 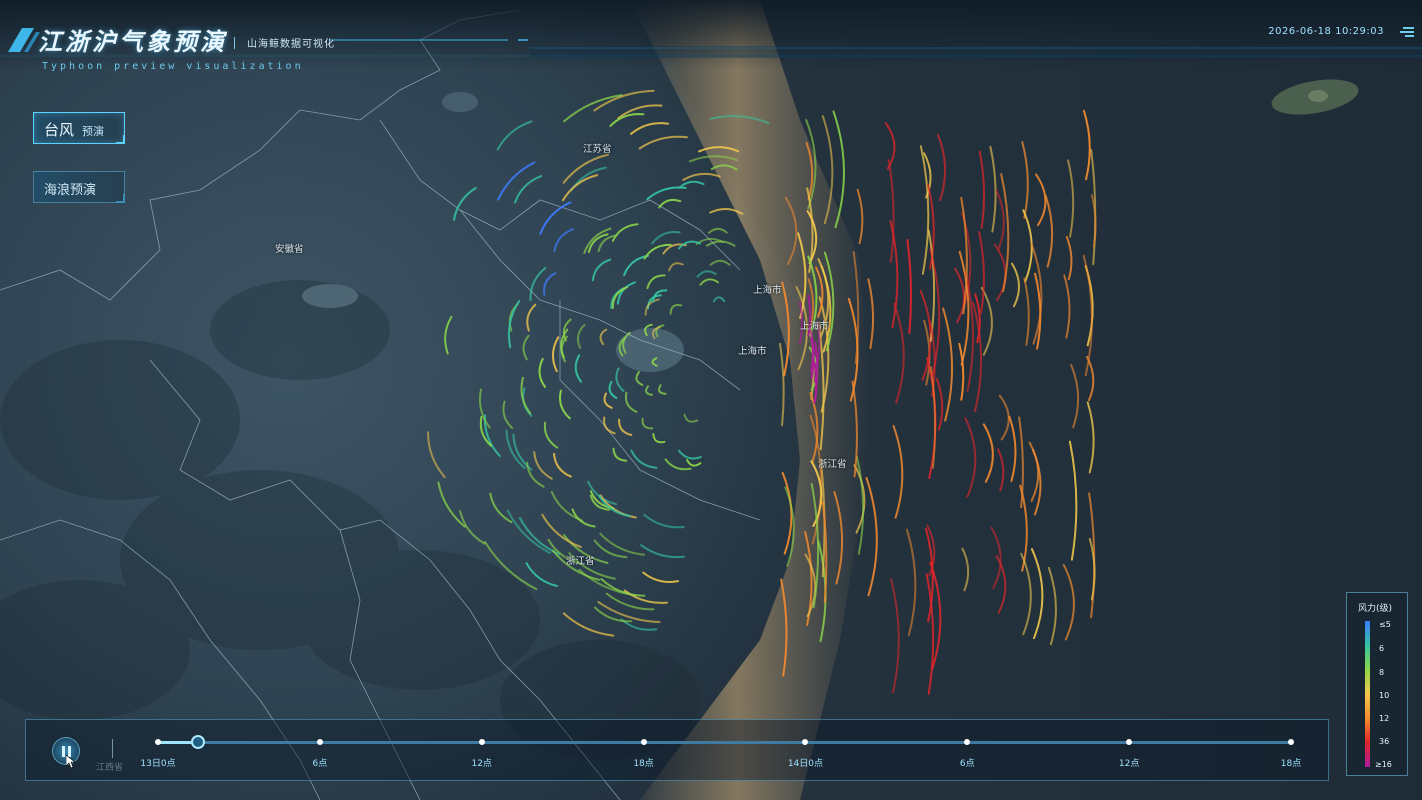 I want to click on wave-label: 海浪预演, so click(x=70, y=190).